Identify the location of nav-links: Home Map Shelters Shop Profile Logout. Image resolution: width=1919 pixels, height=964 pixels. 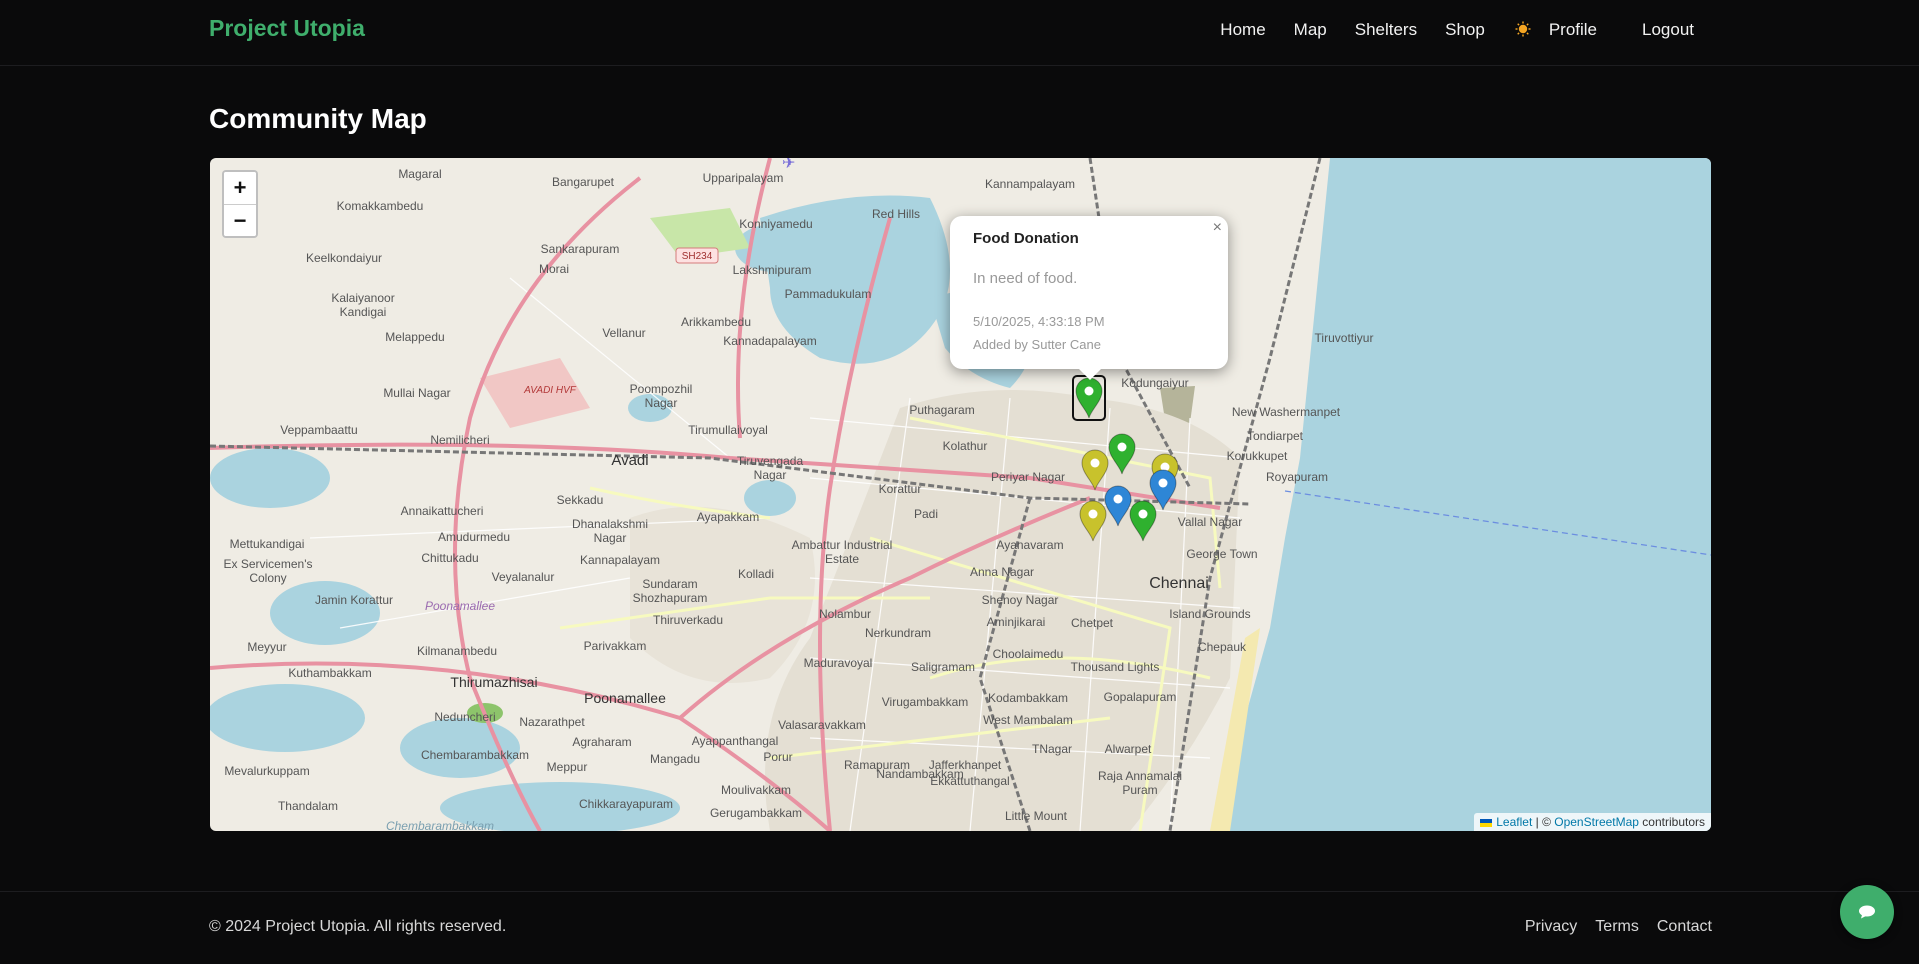
(1443, 30).